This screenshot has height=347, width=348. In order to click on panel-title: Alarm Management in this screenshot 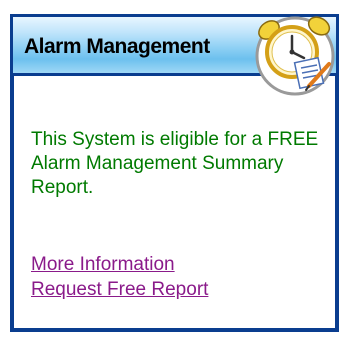, I will do `click(117, 46)`.